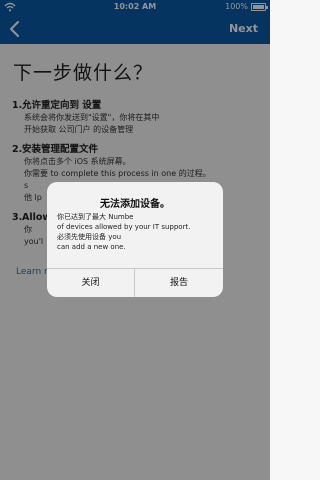 Image resolution: width=320 pixels, height=480 pixels. Describe the element at coordinates (89, 237) in the screenshot. I see `dialog-message-line: 必须先使用设备 you` at that location.